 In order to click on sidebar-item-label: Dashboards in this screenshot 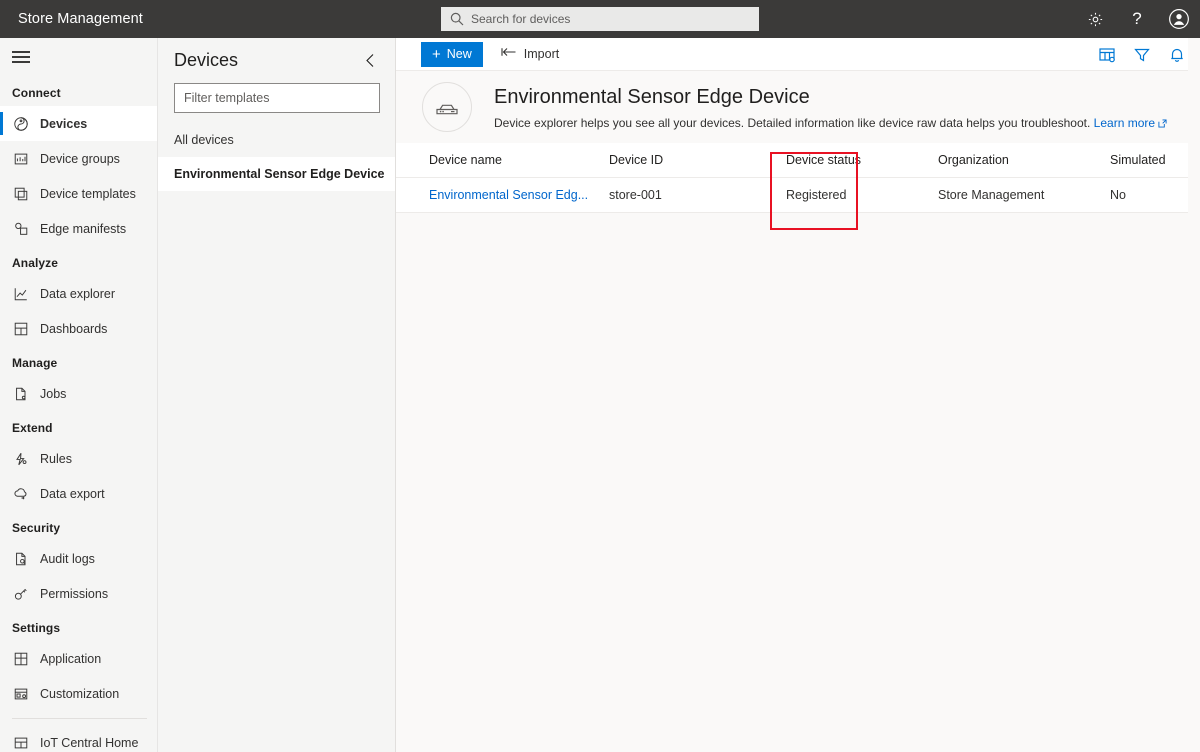, I will do `click(74, 328)`.